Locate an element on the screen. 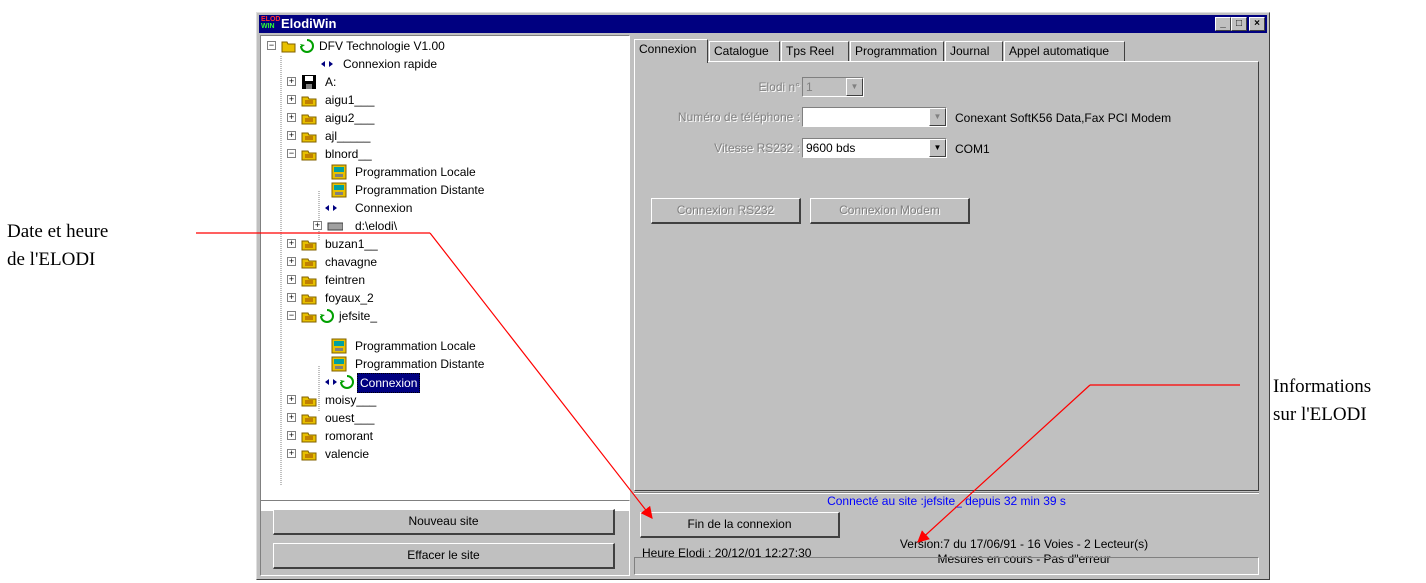 The height and width of the screenshot is (583, 1426). tab-connexion: Connexion is located at coordinates (671, 51).